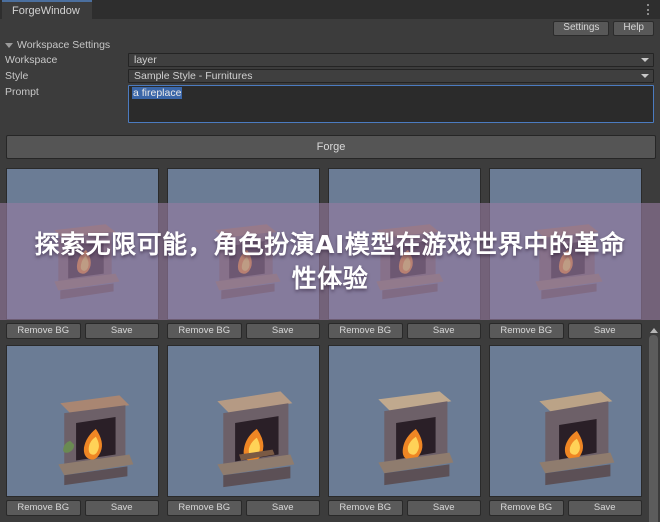  I want to click on style-value: Sample Style - Furnitures, so click(193, 76).